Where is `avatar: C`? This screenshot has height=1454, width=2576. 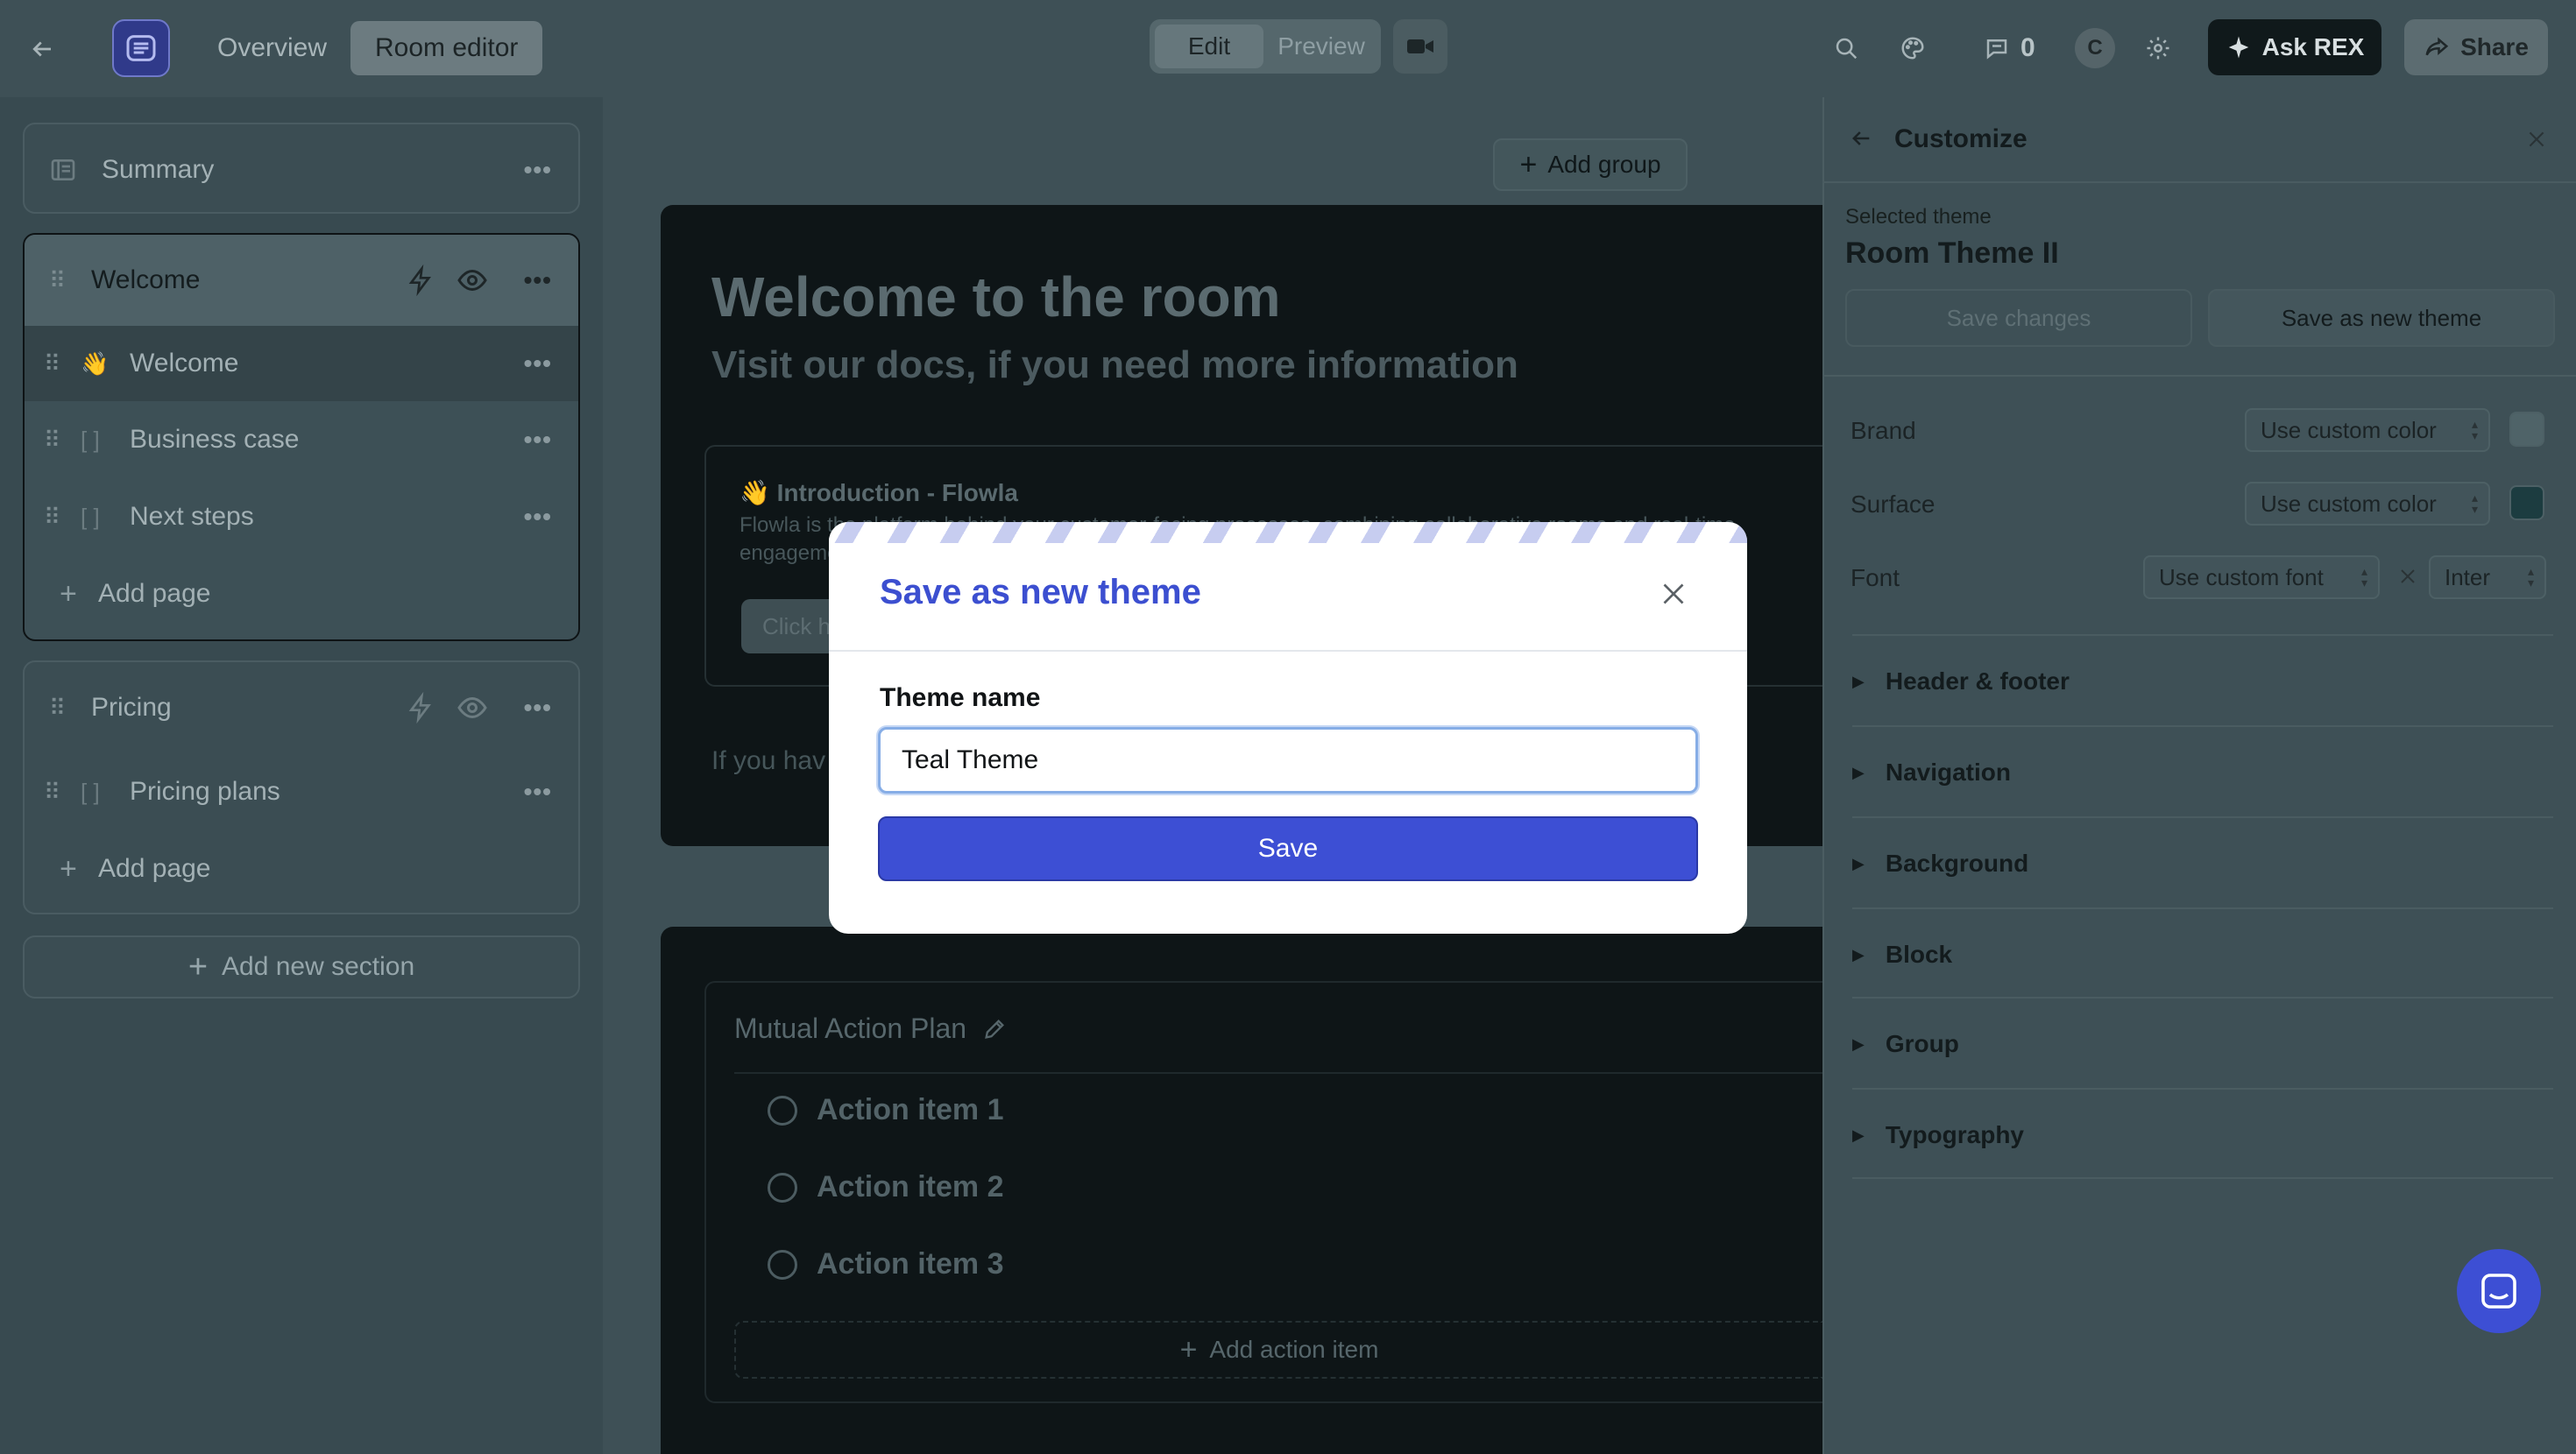
avatar: C is located at coordinates (2095, 48).